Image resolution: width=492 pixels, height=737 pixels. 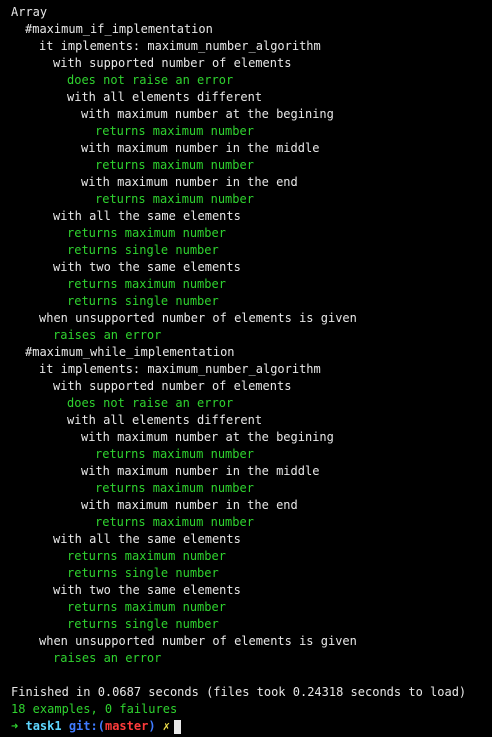 What do you see at coordinates (178, 726) in the screenshot?
I see `text-cursor` at bounding box center [178, 726].